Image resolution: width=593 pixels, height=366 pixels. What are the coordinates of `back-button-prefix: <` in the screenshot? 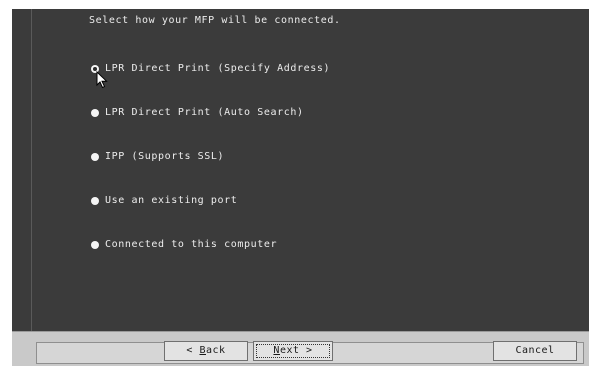 It's located at (193, 350).